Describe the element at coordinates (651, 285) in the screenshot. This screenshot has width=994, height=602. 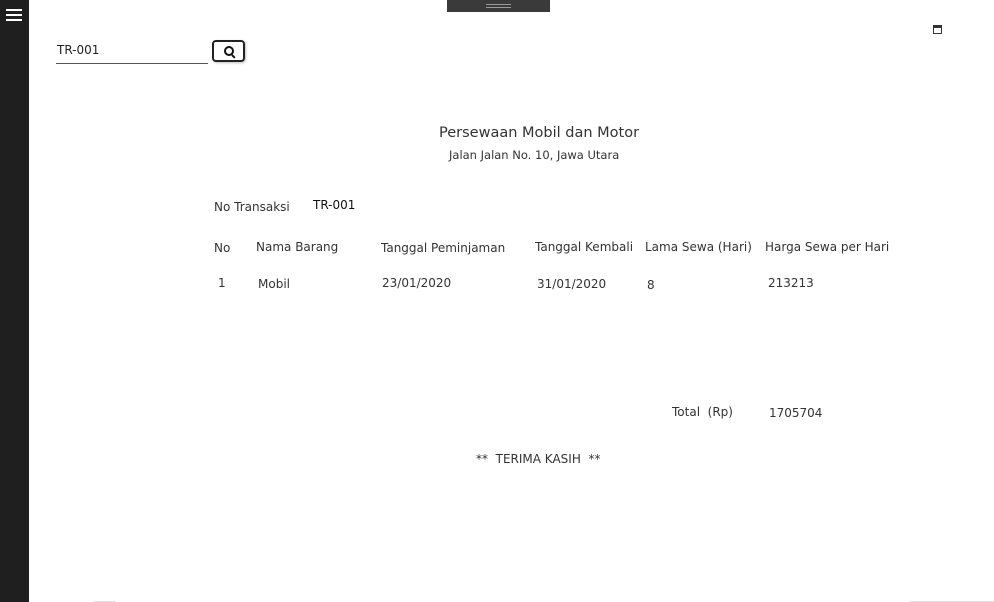
I see `cell-lama-sewa: 8` at that location.